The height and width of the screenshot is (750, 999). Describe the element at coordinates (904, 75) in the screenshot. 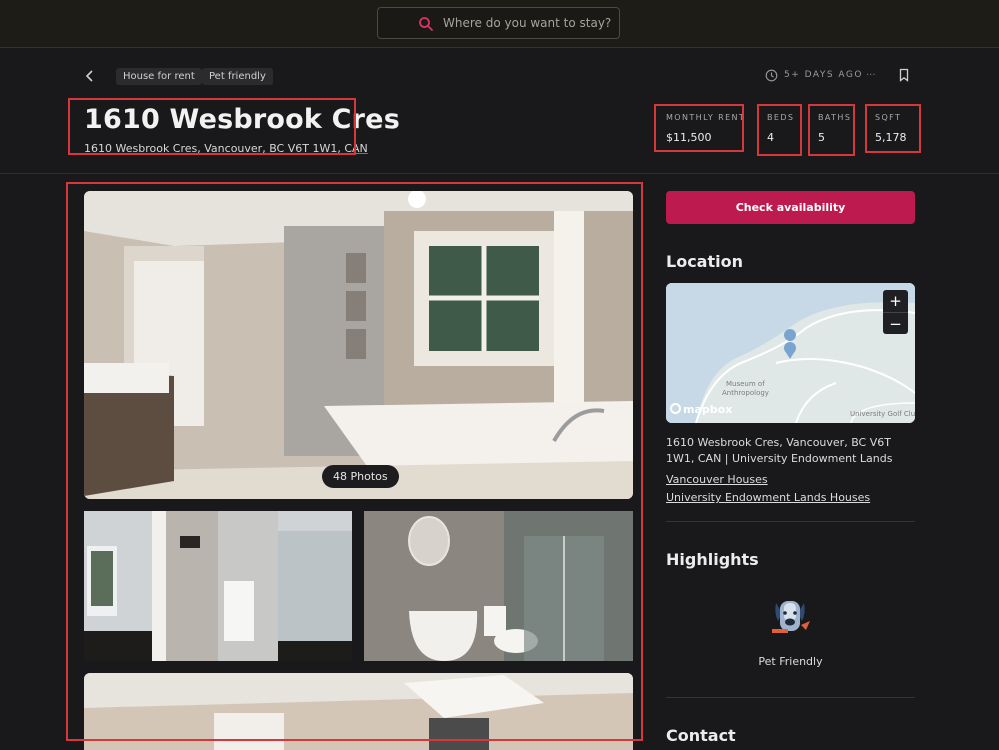

I see `bookmark-icon` at that location.